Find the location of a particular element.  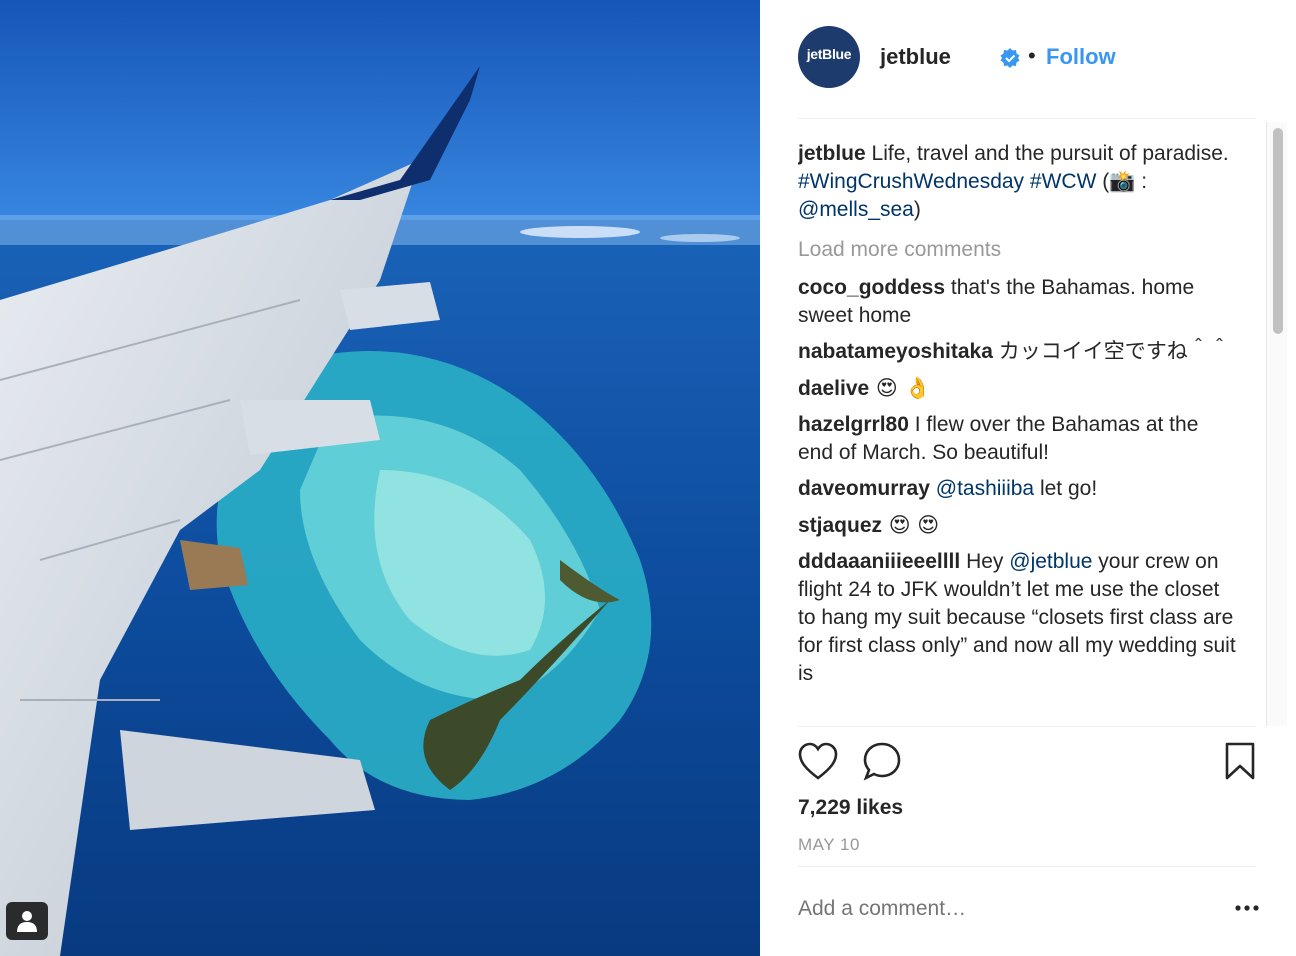

comment-username: hazelgrrl80 is located at coordinates (853, 424).